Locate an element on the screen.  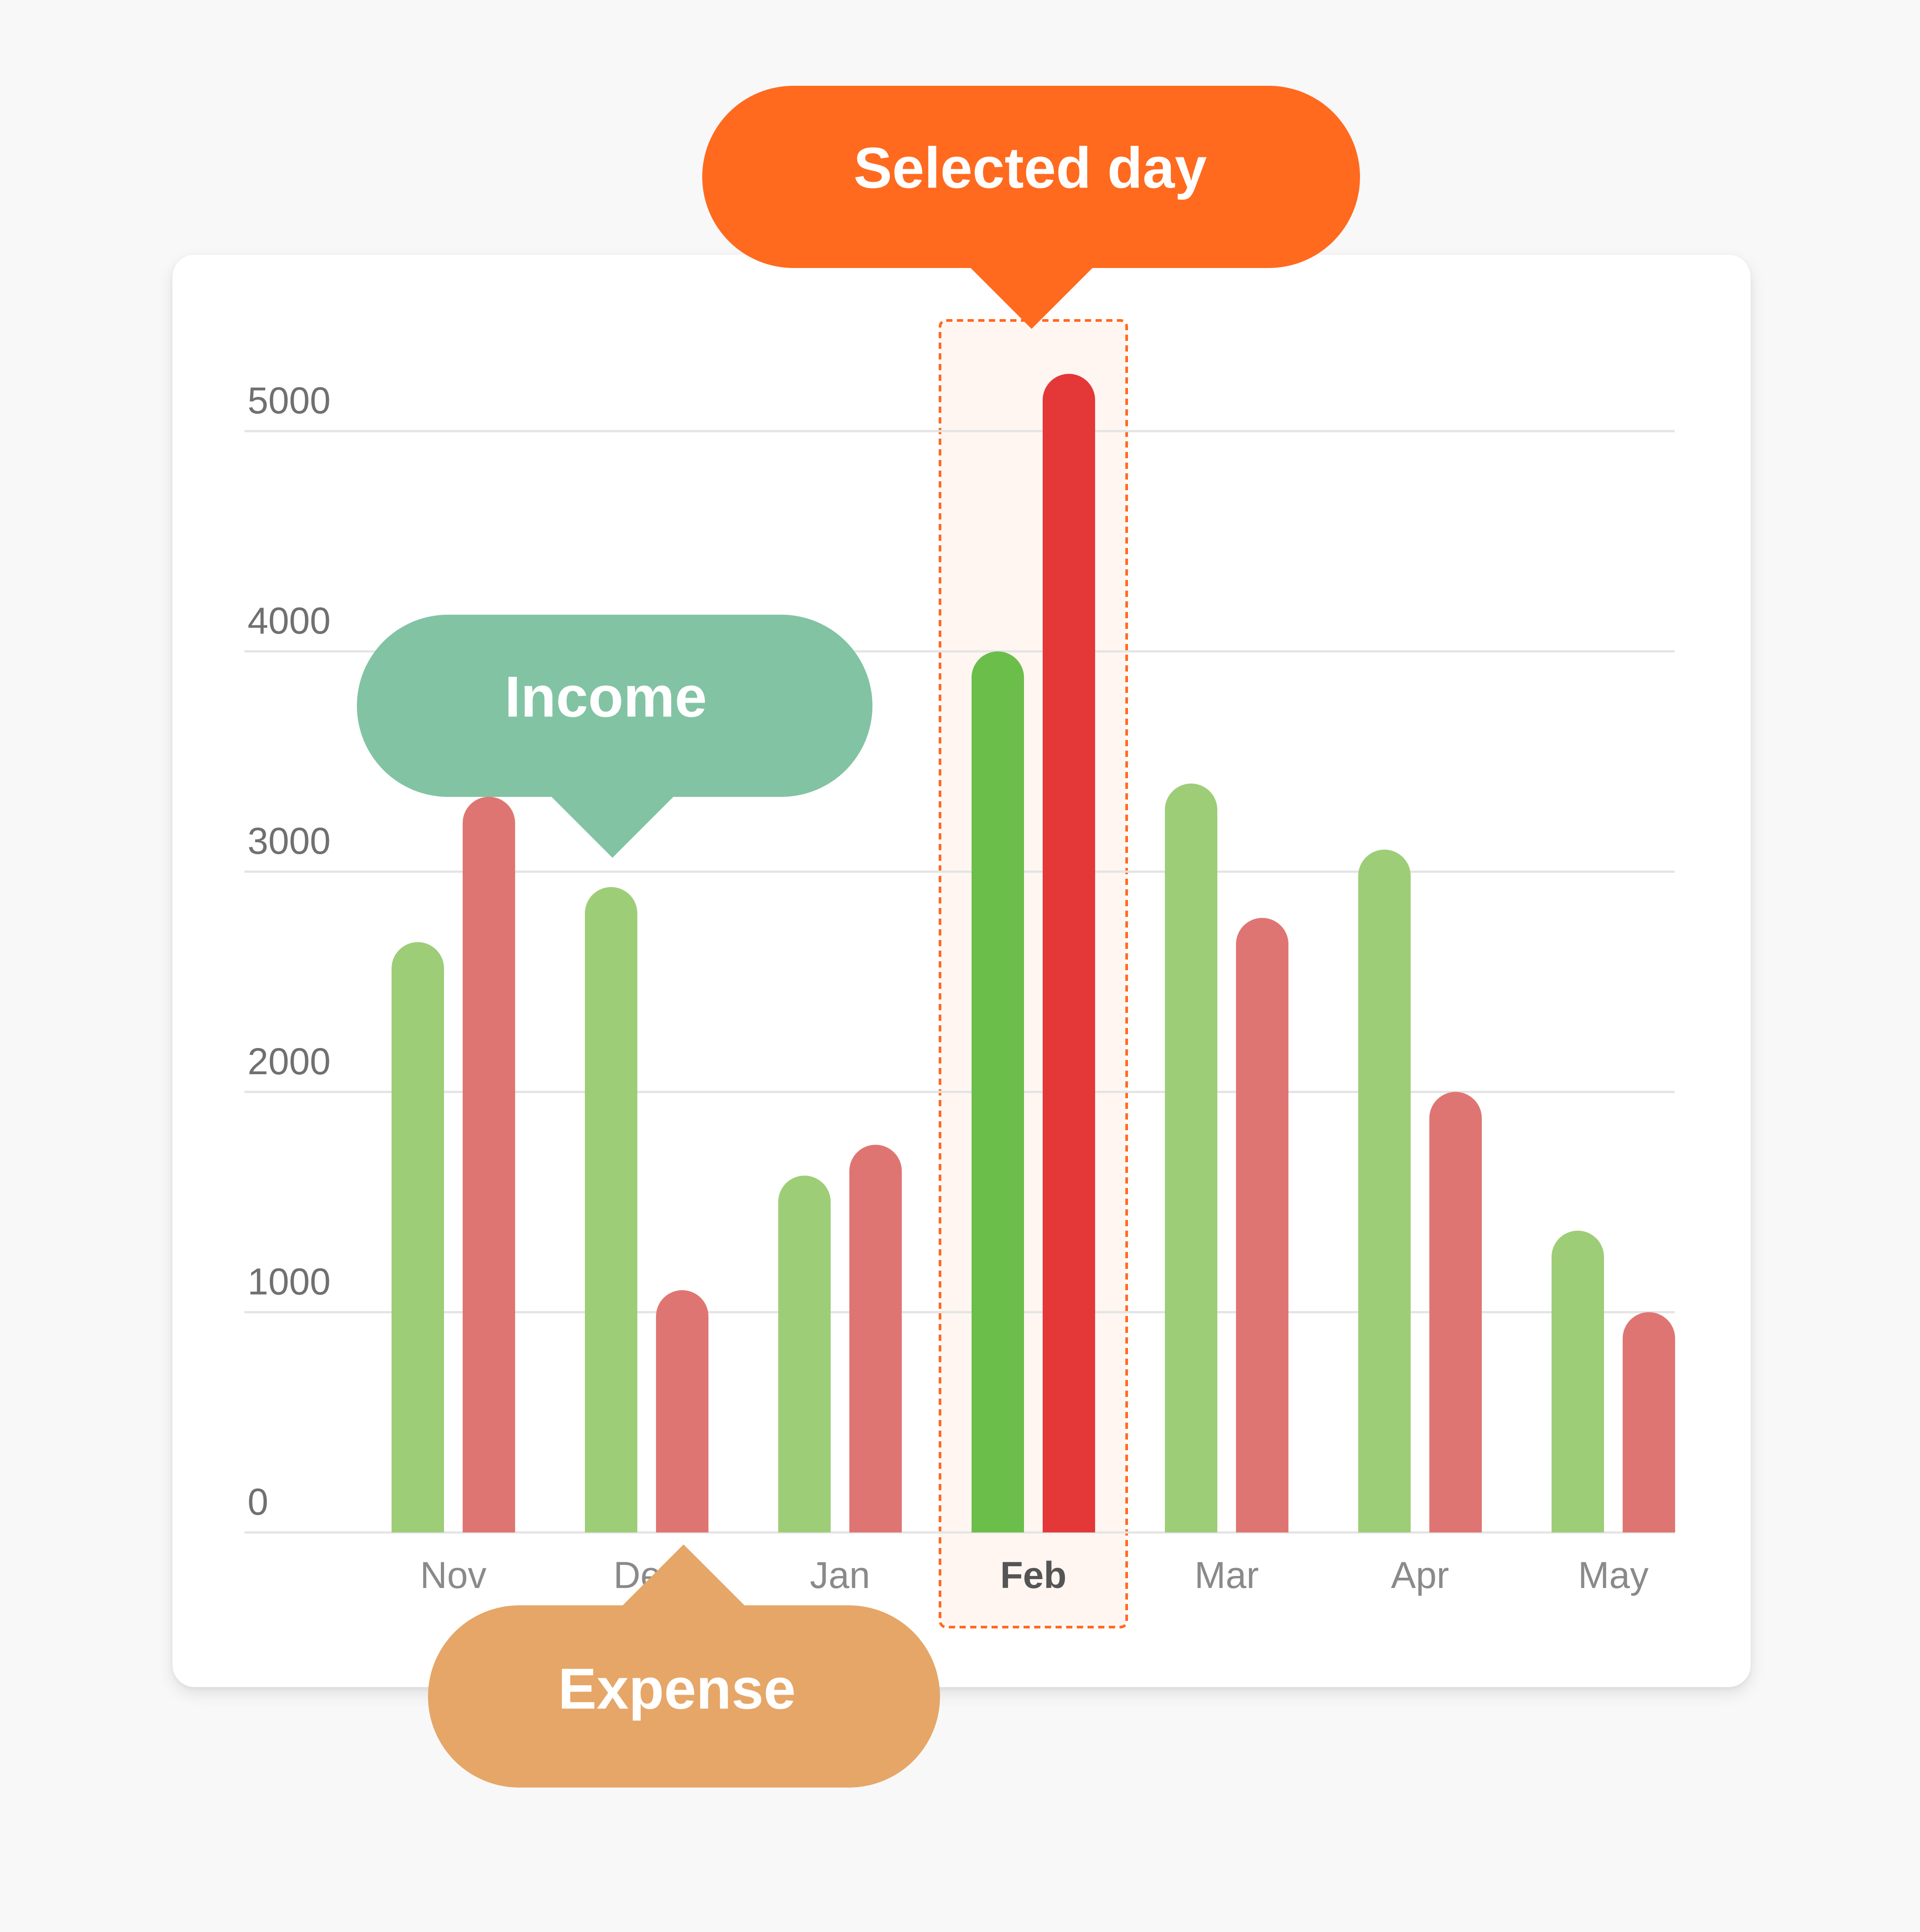
y-tick-label: 3000 is located at coordinates (289, 841).